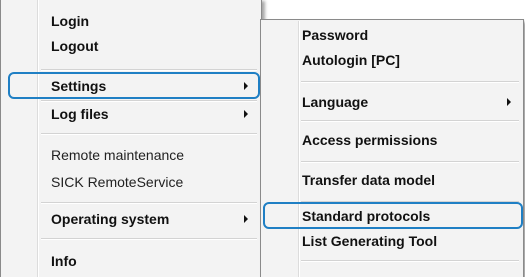  Describe the element at coordinates (392, 60) in the screenshot. I see `submenu-item-autologin: Autologin [PC]` at that location.